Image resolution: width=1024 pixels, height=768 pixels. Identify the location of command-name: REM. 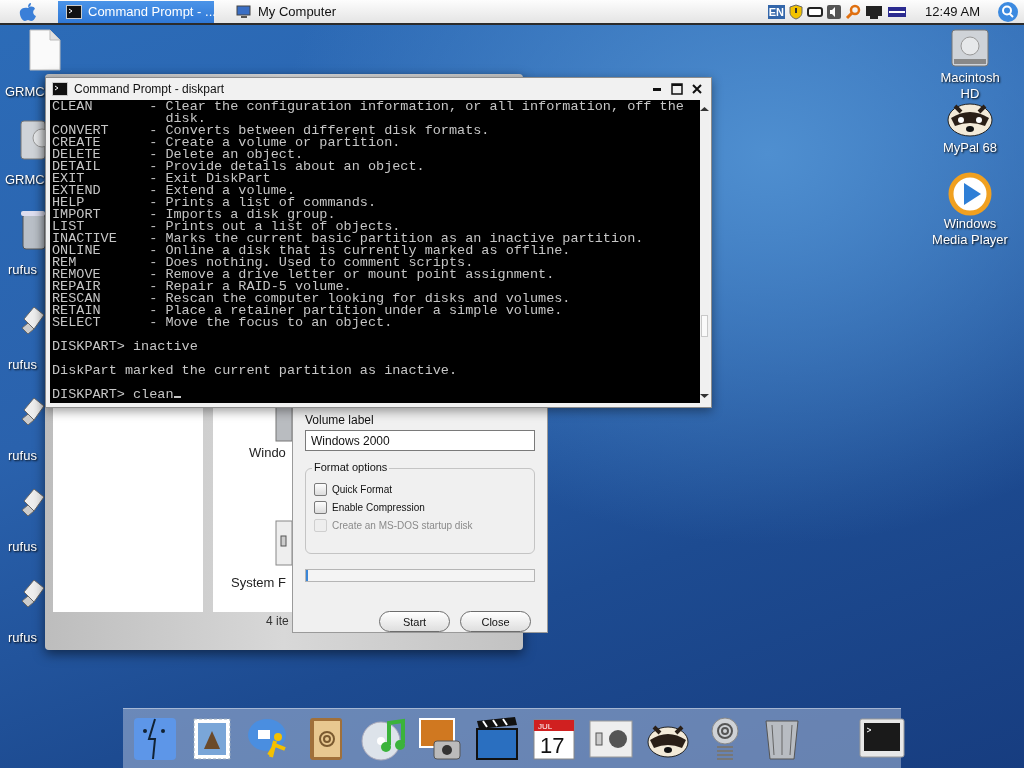
(64, 263).